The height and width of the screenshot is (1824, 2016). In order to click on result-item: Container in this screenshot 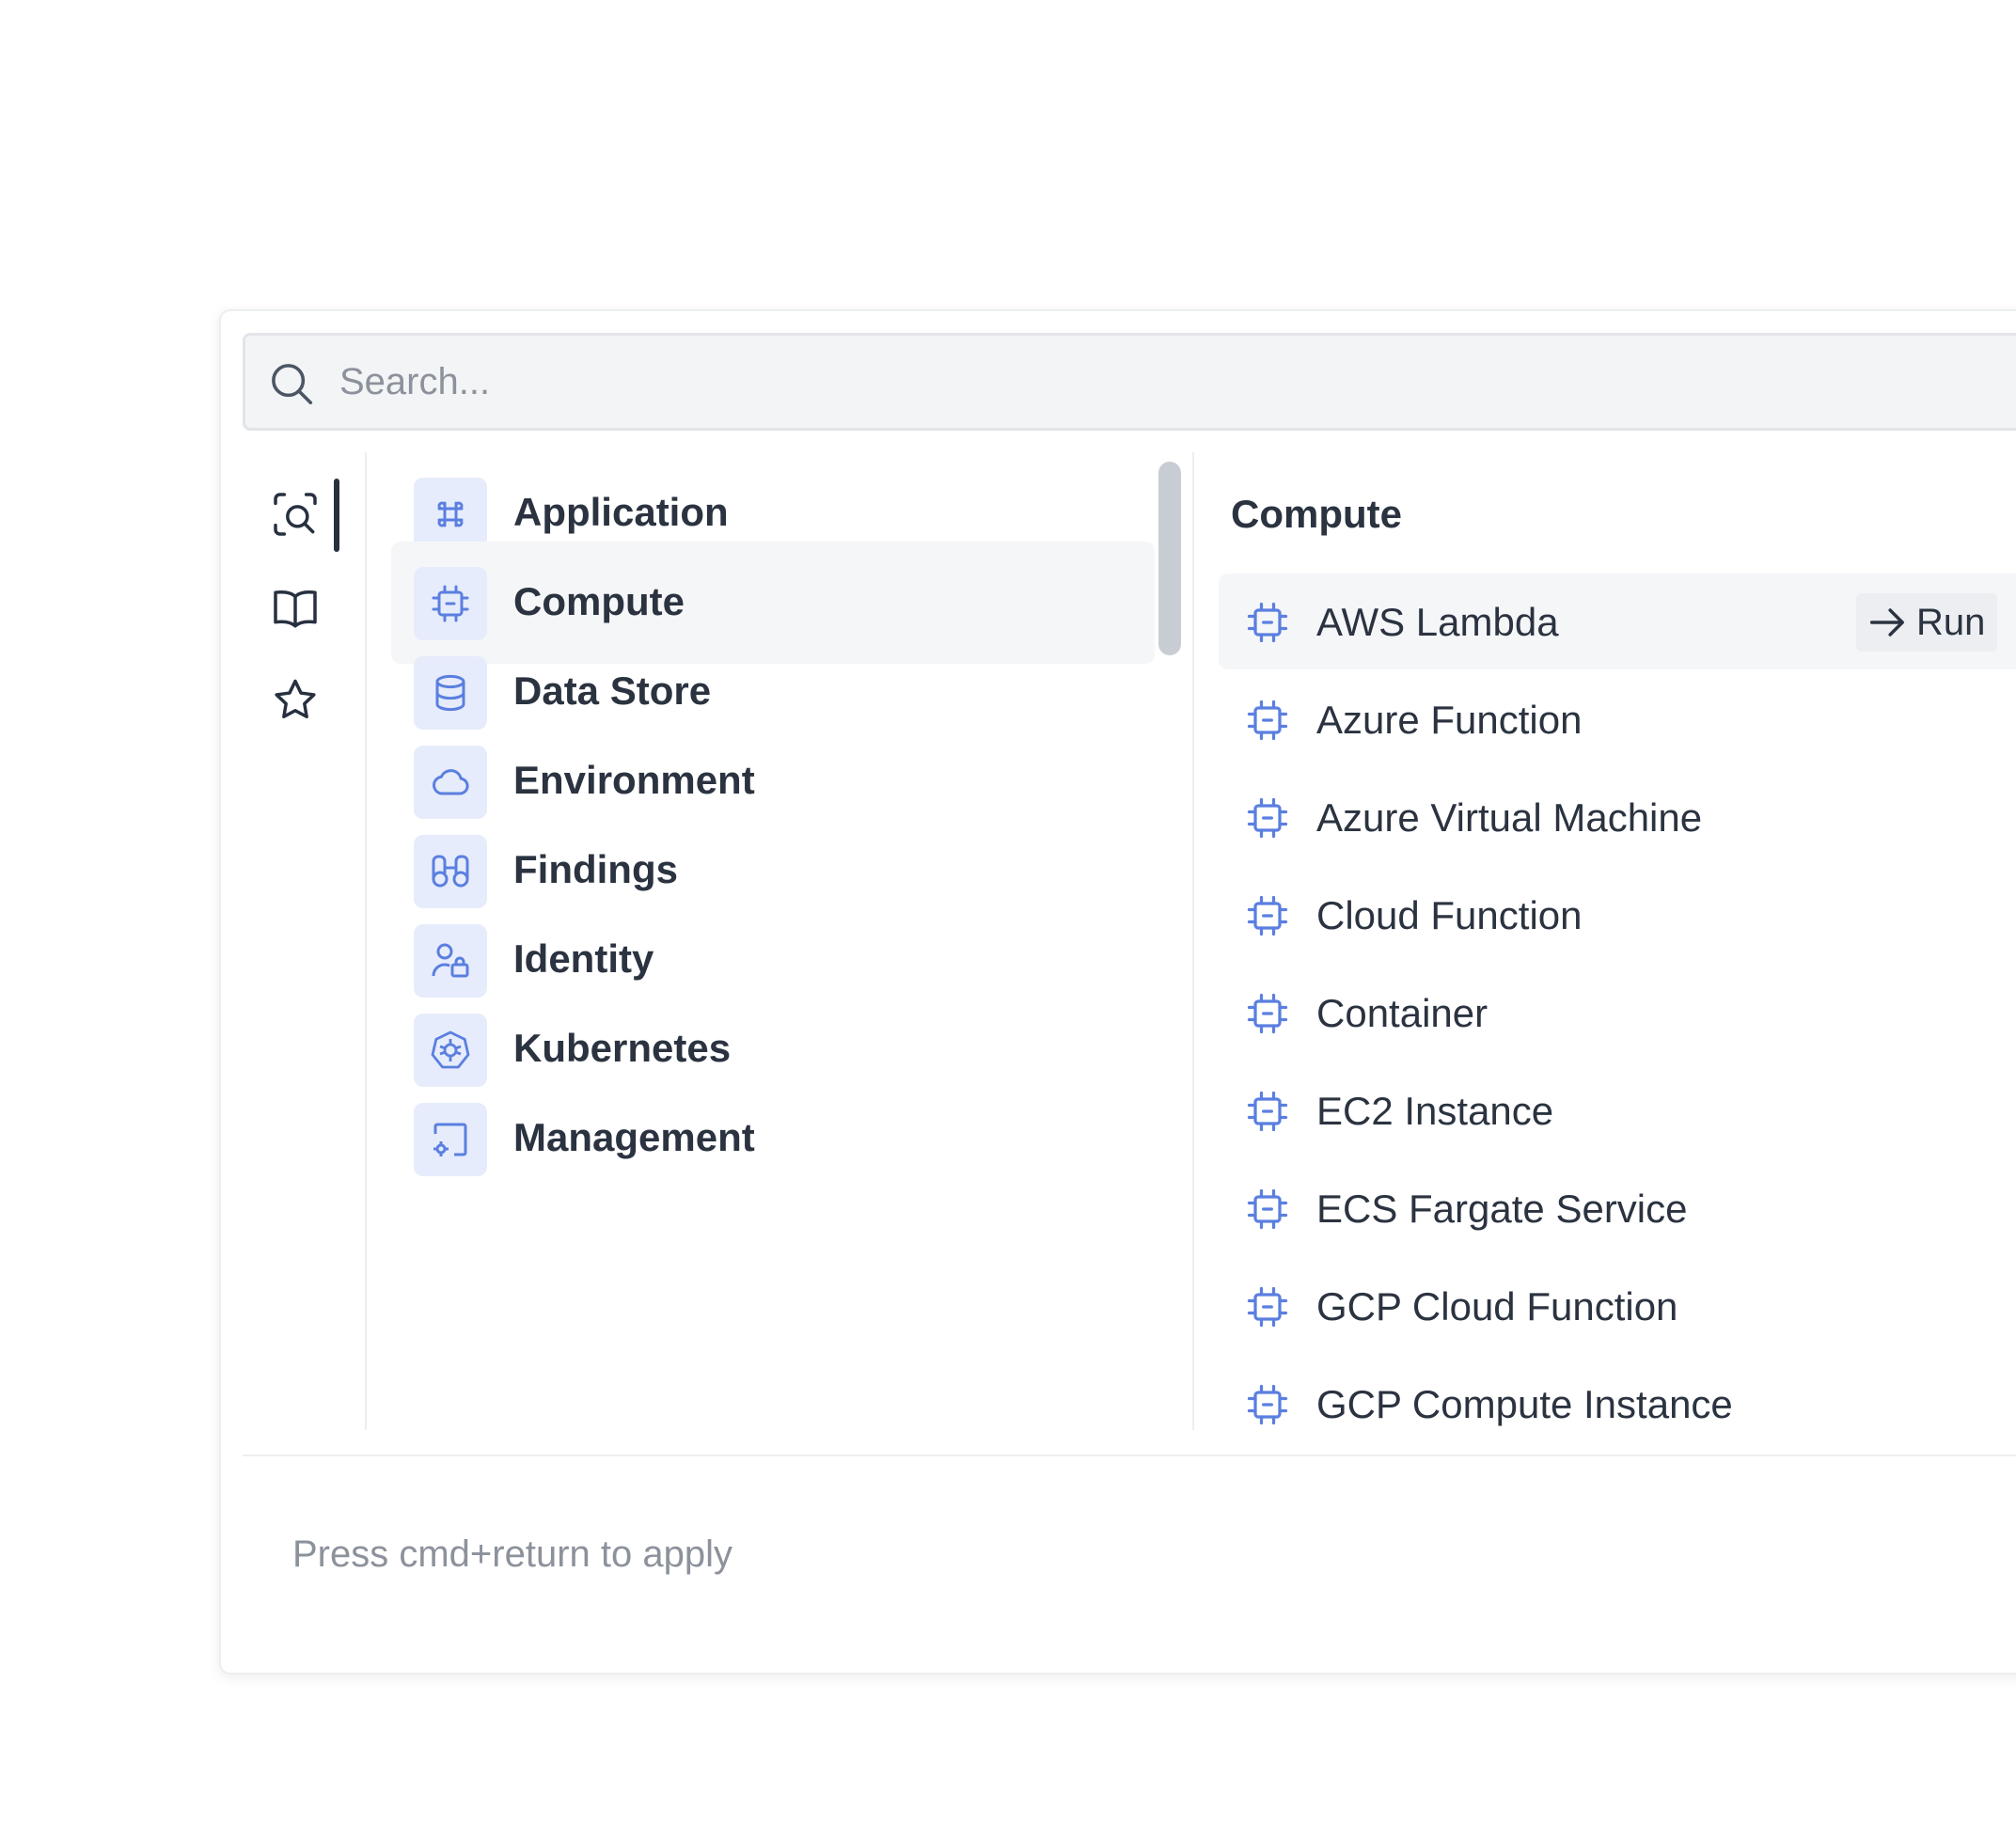, I will do `click(1618, 1013)`.